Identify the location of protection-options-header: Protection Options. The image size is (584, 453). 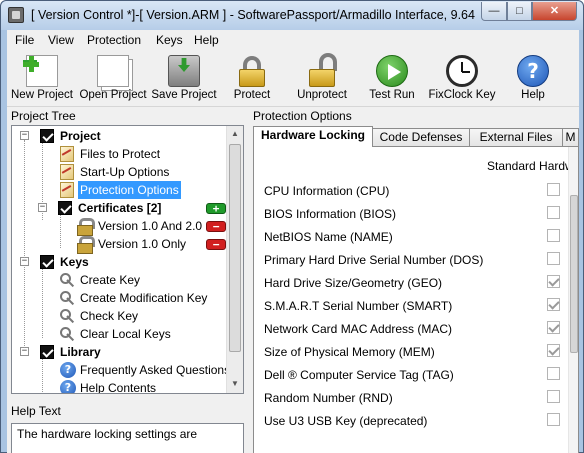
(414, 116).